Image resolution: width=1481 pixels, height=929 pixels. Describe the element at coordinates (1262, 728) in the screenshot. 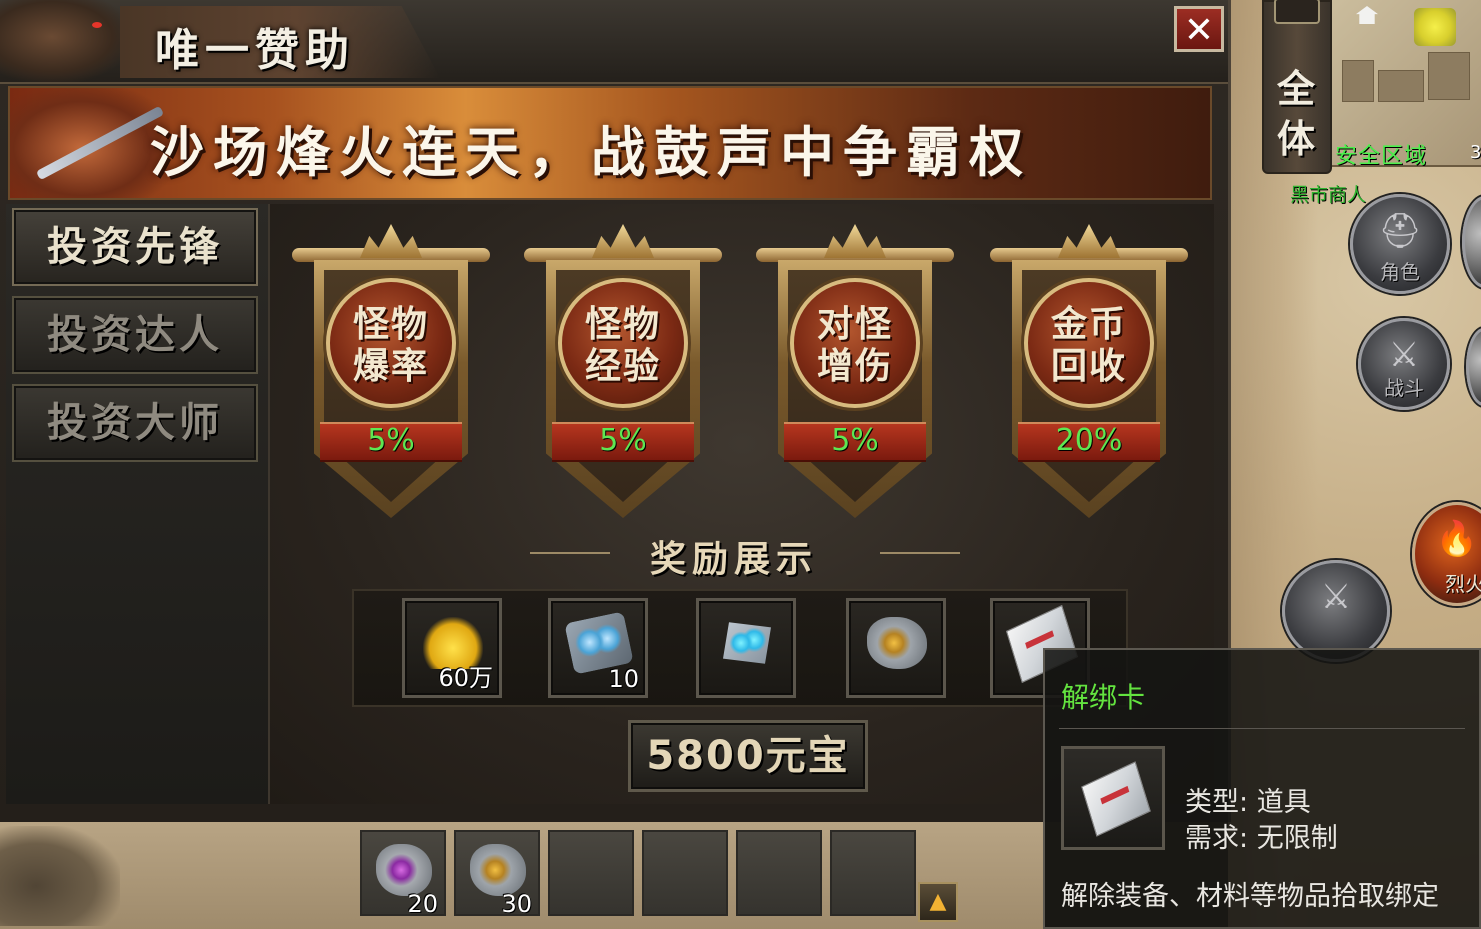

I see `divider` at that location.